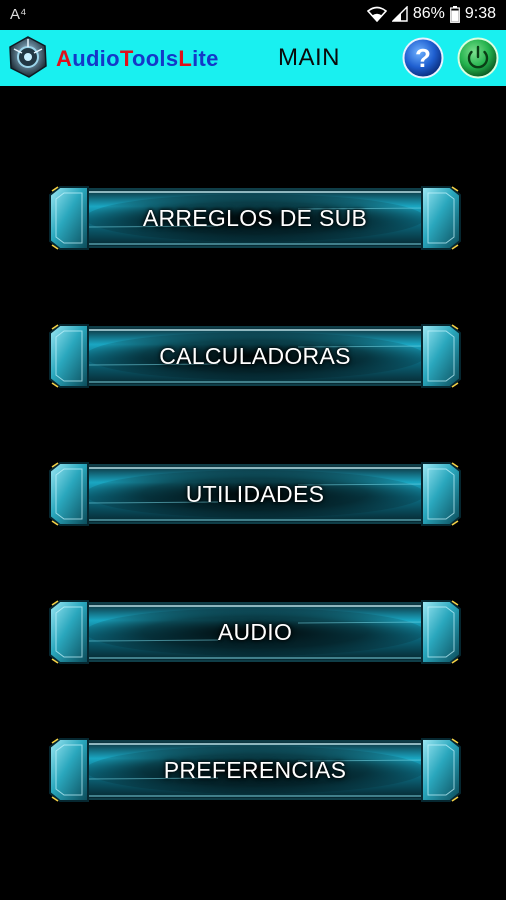  I want to click on help-icon: ?, so click(423, 58).